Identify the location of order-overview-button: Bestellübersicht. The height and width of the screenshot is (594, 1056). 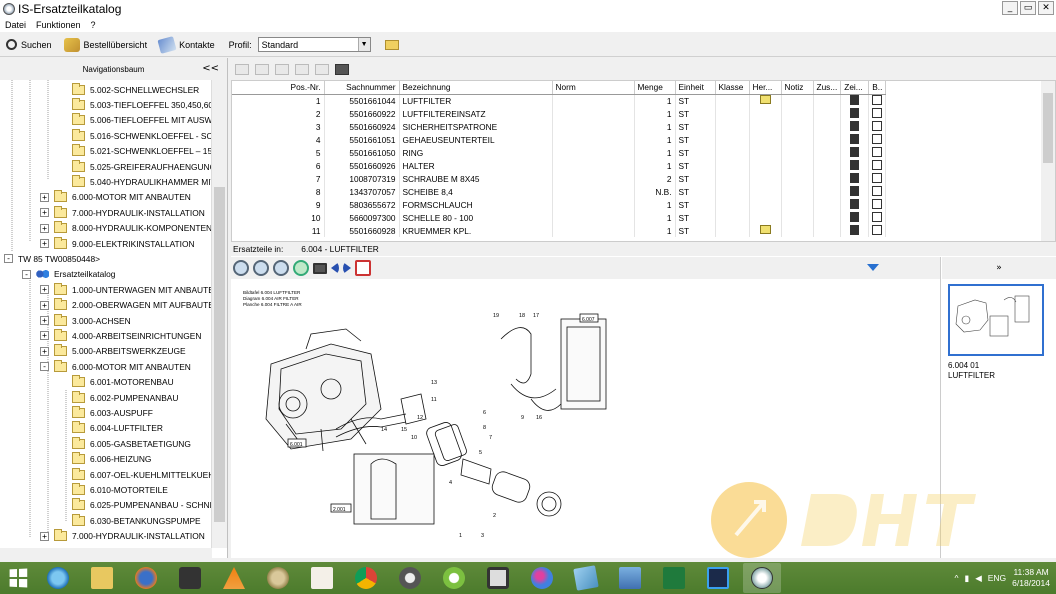
(106, 44).